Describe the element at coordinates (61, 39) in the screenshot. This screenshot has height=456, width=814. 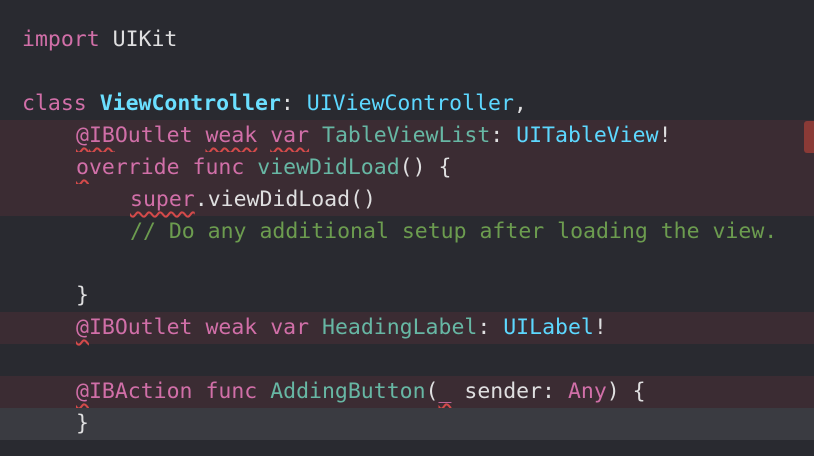
I see `keyword-import: import` at that location.